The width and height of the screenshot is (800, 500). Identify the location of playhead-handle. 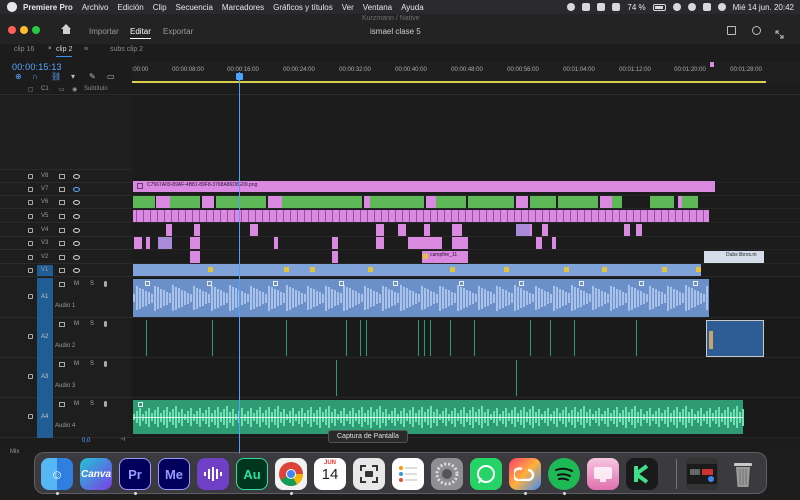
(239, 76).